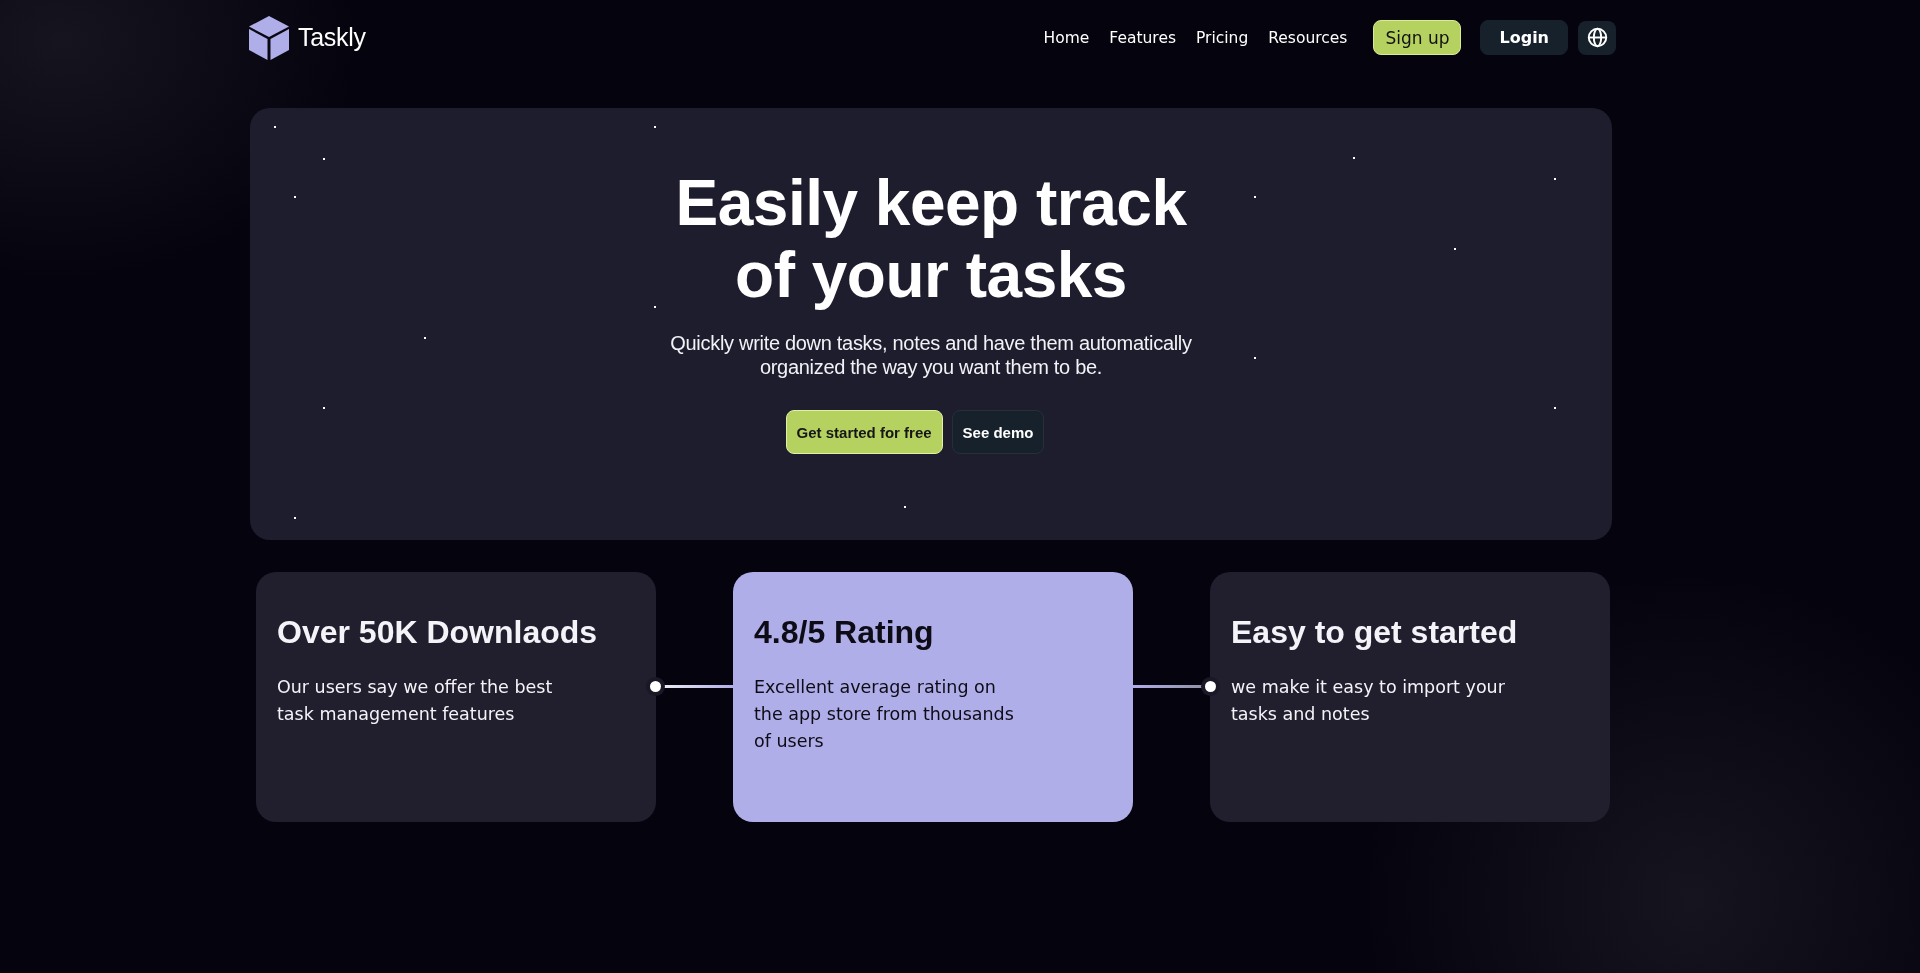 The image size is (1920, 973). Describe the element at coordinates (269, 37) in the screenshot. I see `cube-logo-icon` at that location.